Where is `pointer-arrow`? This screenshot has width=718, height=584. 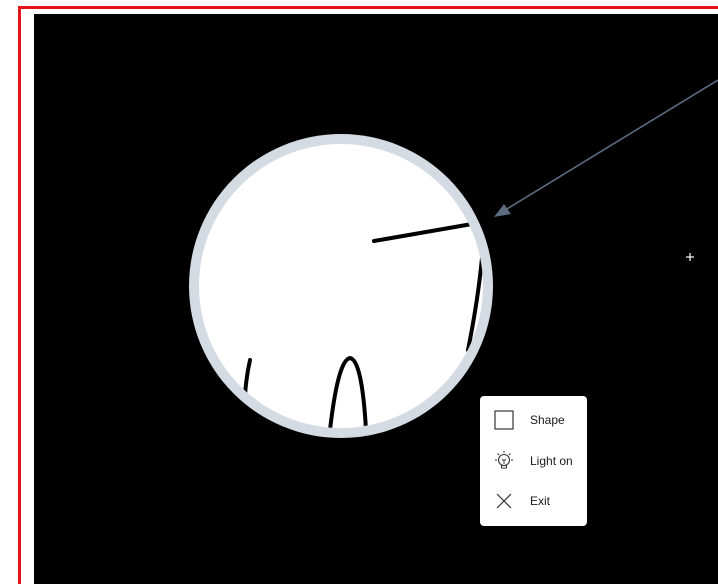 pointer-arrow is located at coordinates (606, 148).